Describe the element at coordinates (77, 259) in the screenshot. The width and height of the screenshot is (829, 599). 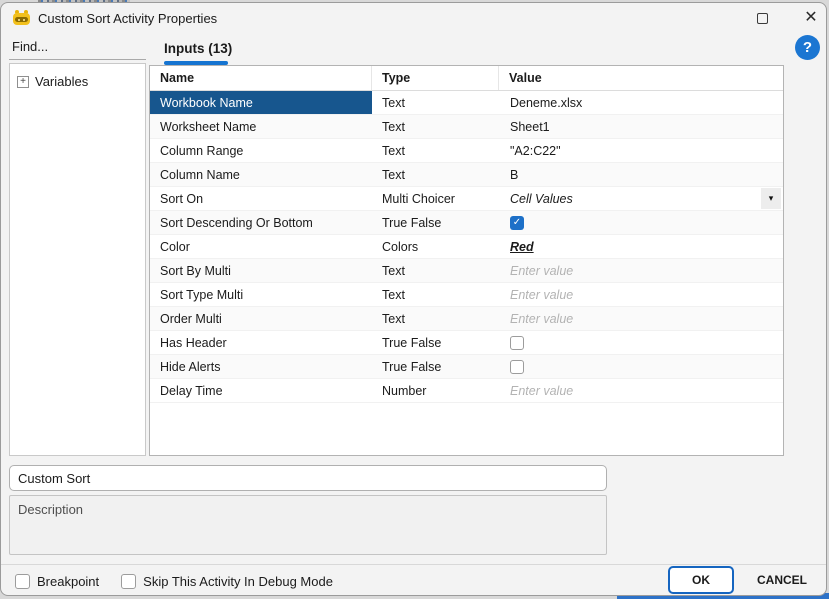
I see `variables-panel: + Variables` at that location.